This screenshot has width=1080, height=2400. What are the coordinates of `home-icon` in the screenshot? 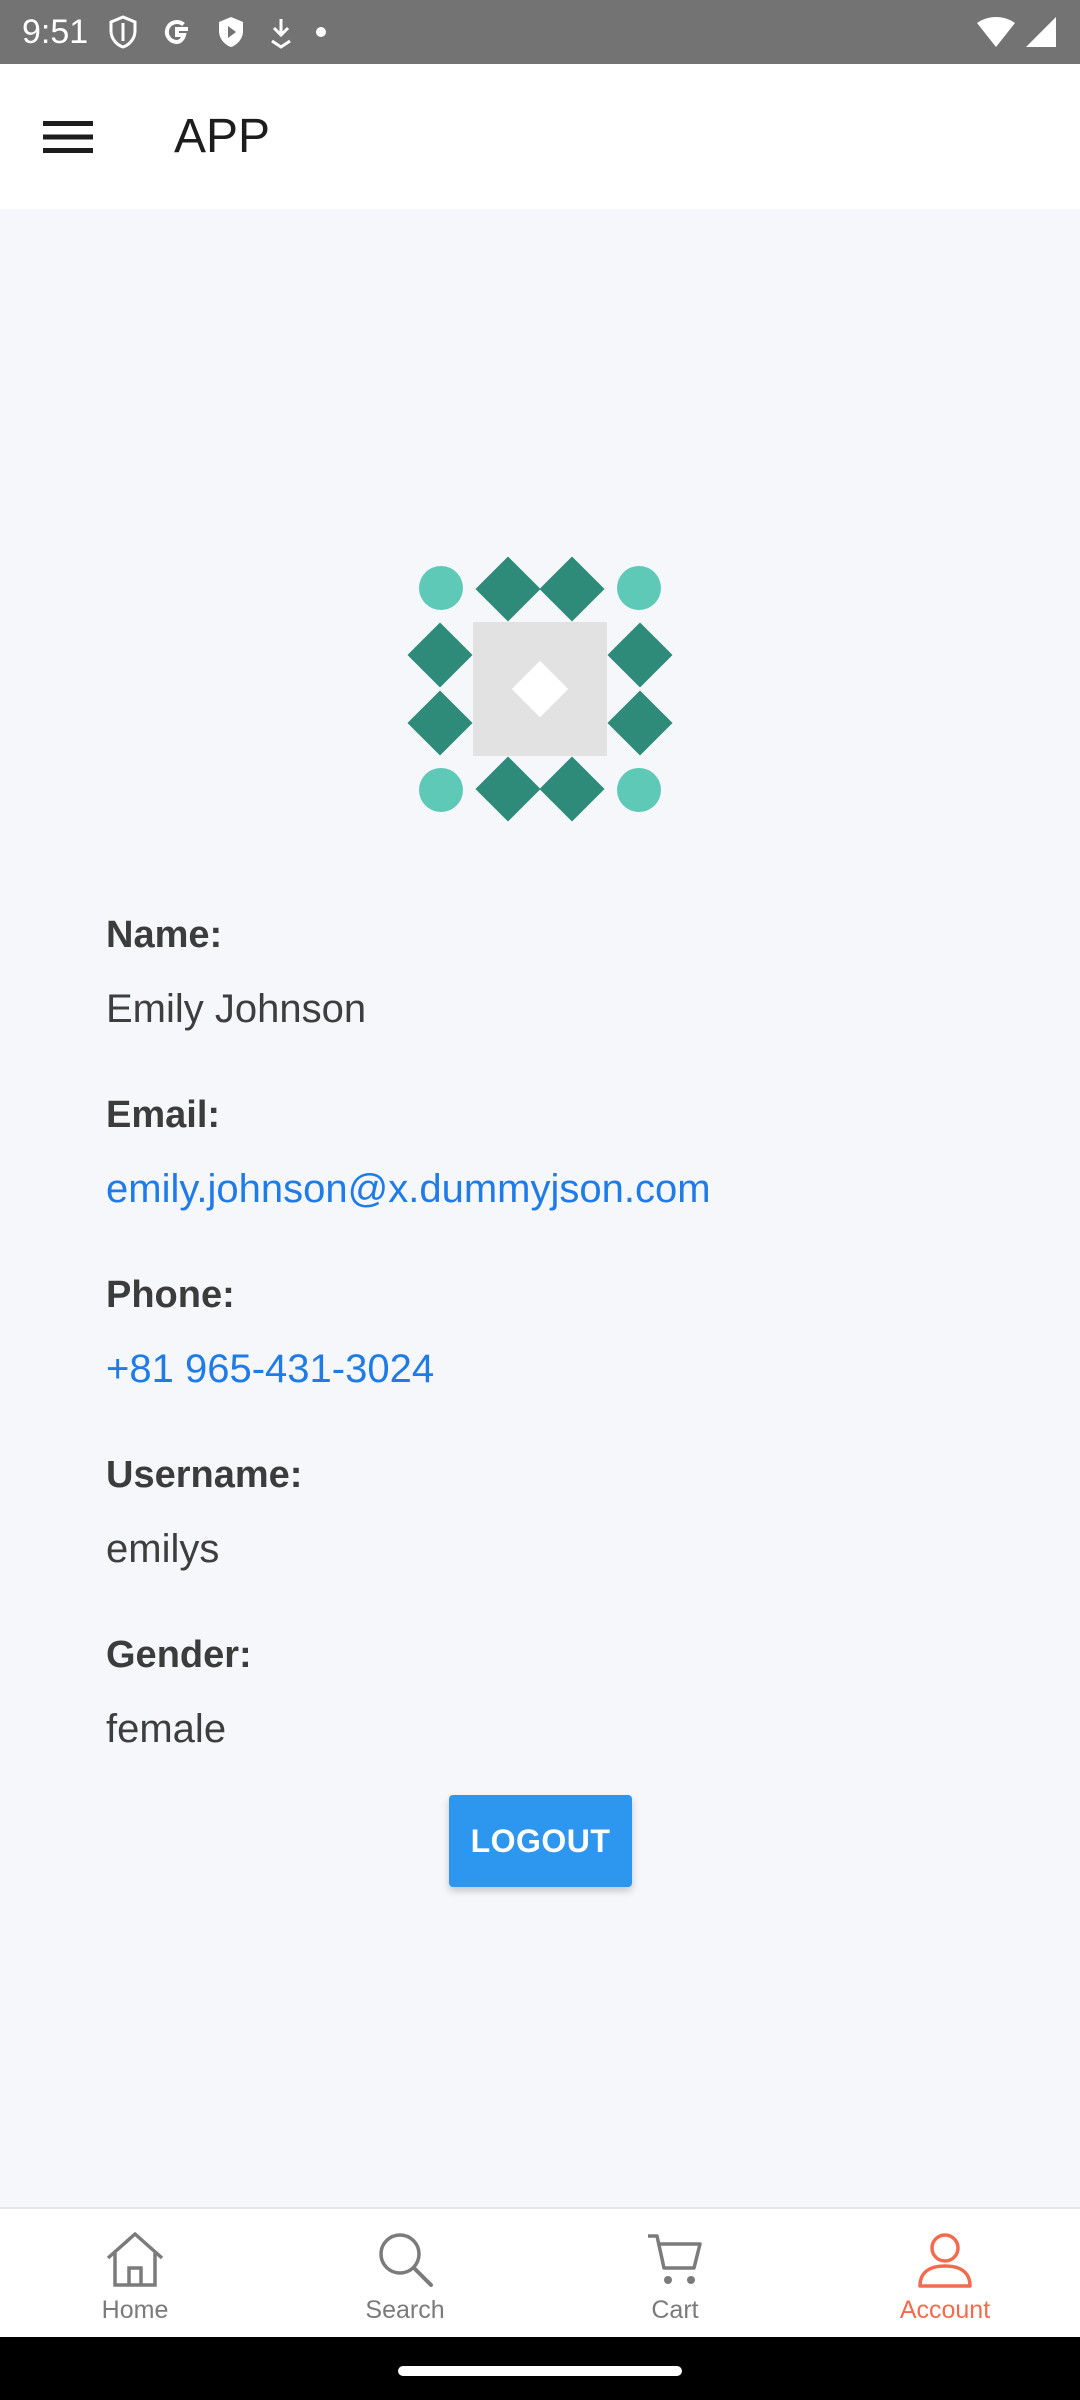 It's located at (135, 2259).